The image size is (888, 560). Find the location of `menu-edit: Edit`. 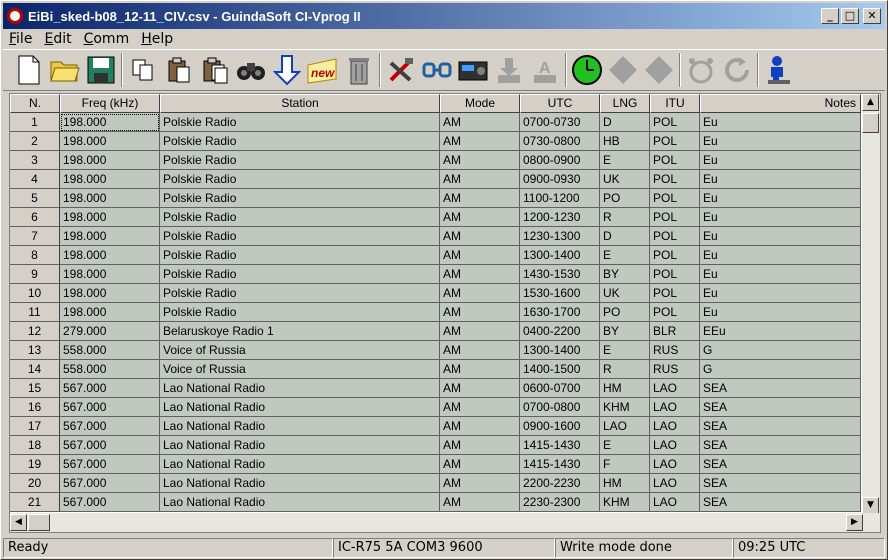

menu-edit: Edit is located at coordinates (57, 39).